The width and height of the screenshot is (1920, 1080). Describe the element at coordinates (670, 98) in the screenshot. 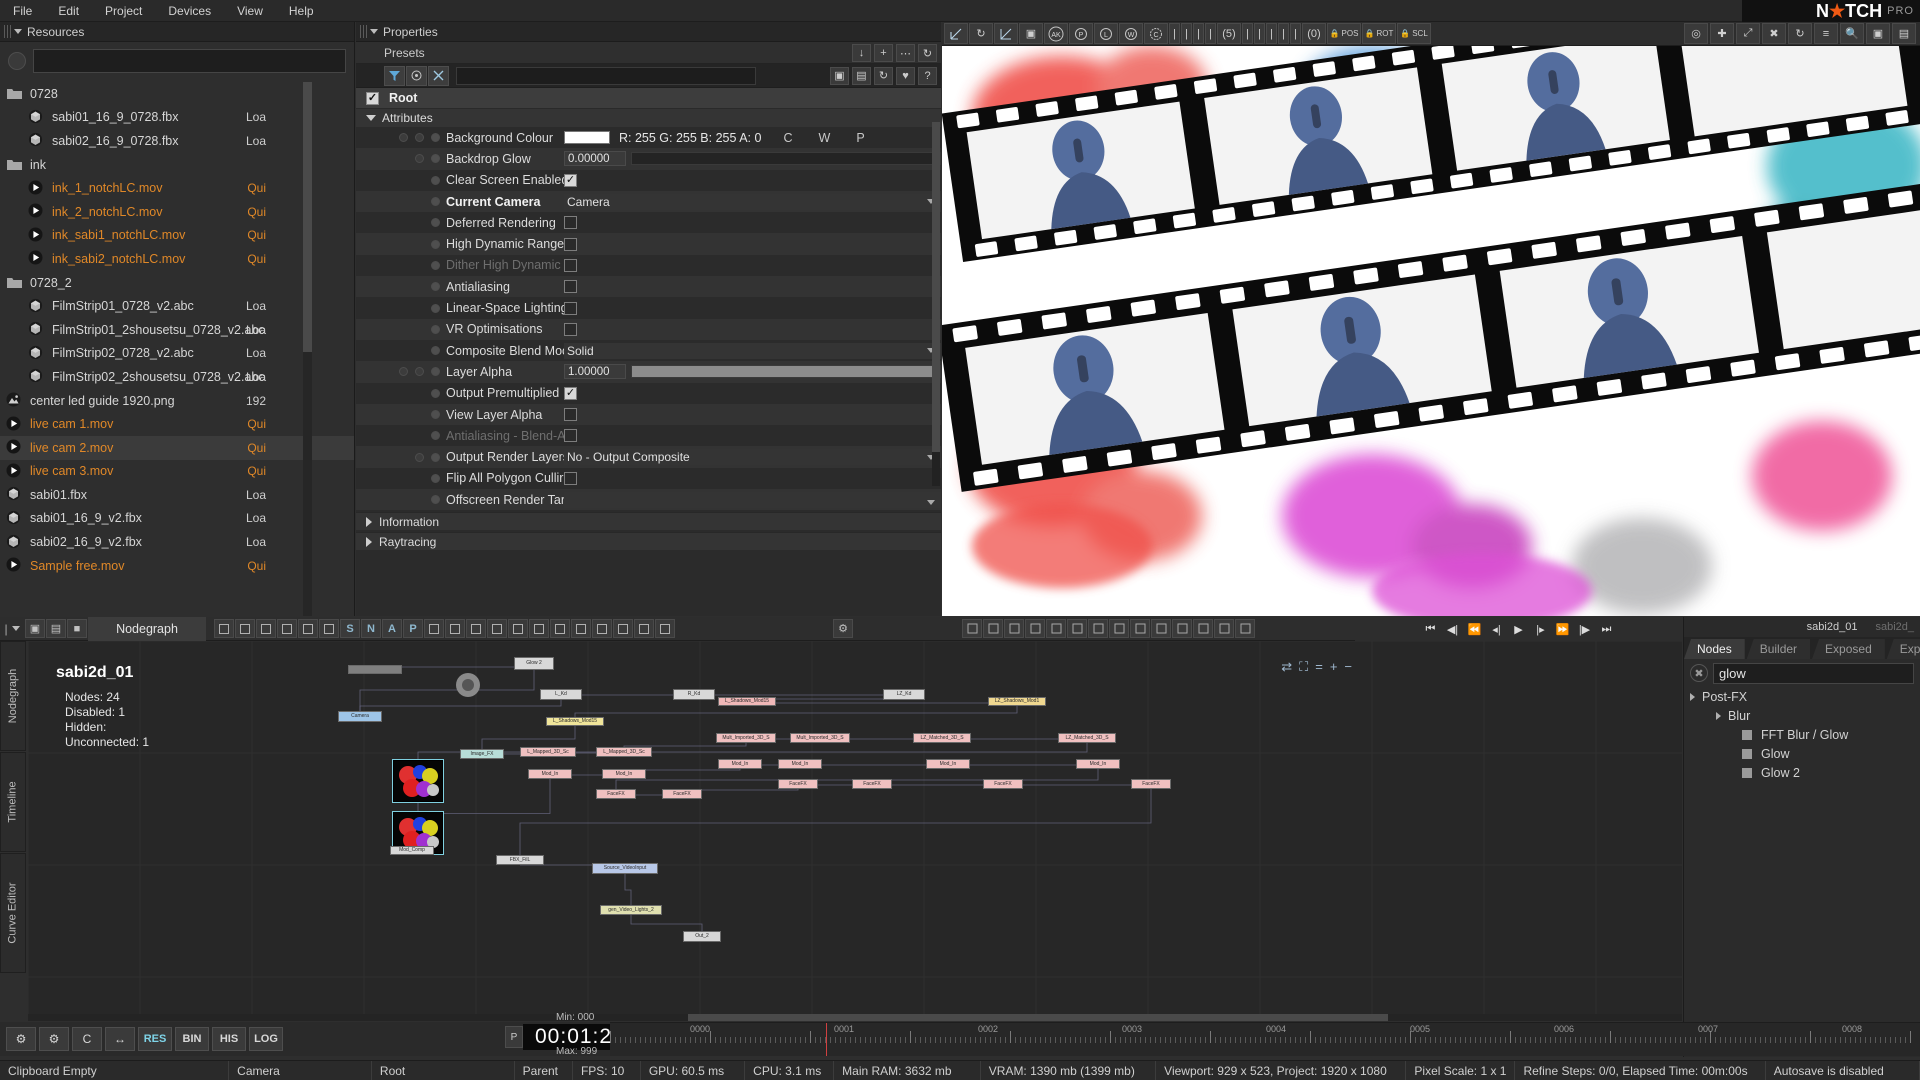

I see `root-row: ✓ Root Root` at that location.